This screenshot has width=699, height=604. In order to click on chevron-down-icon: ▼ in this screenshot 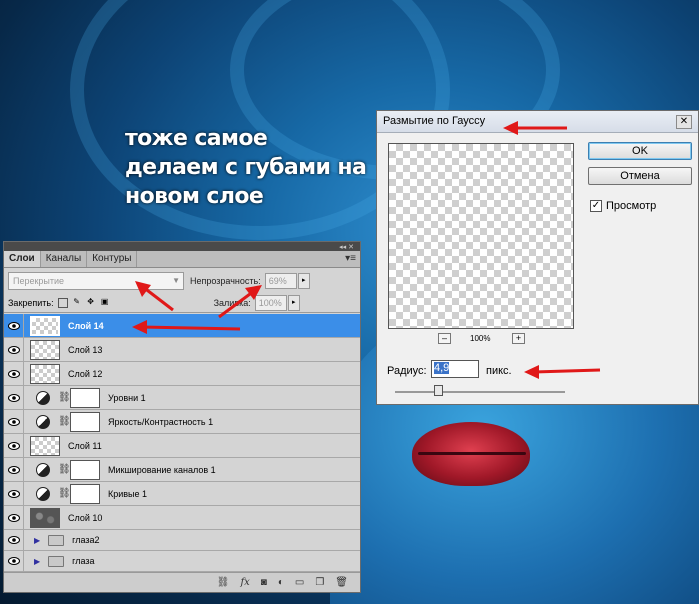, I will do `click(176, 280)`.